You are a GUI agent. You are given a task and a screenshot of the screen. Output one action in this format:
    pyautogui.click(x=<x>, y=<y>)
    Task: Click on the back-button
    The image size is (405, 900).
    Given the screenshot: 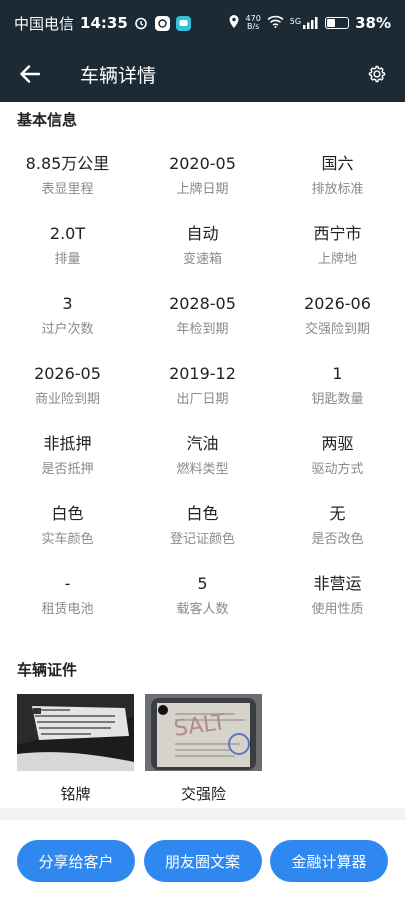 What is the action you would take?
    pyautogui.click(x=30, y=74)
    